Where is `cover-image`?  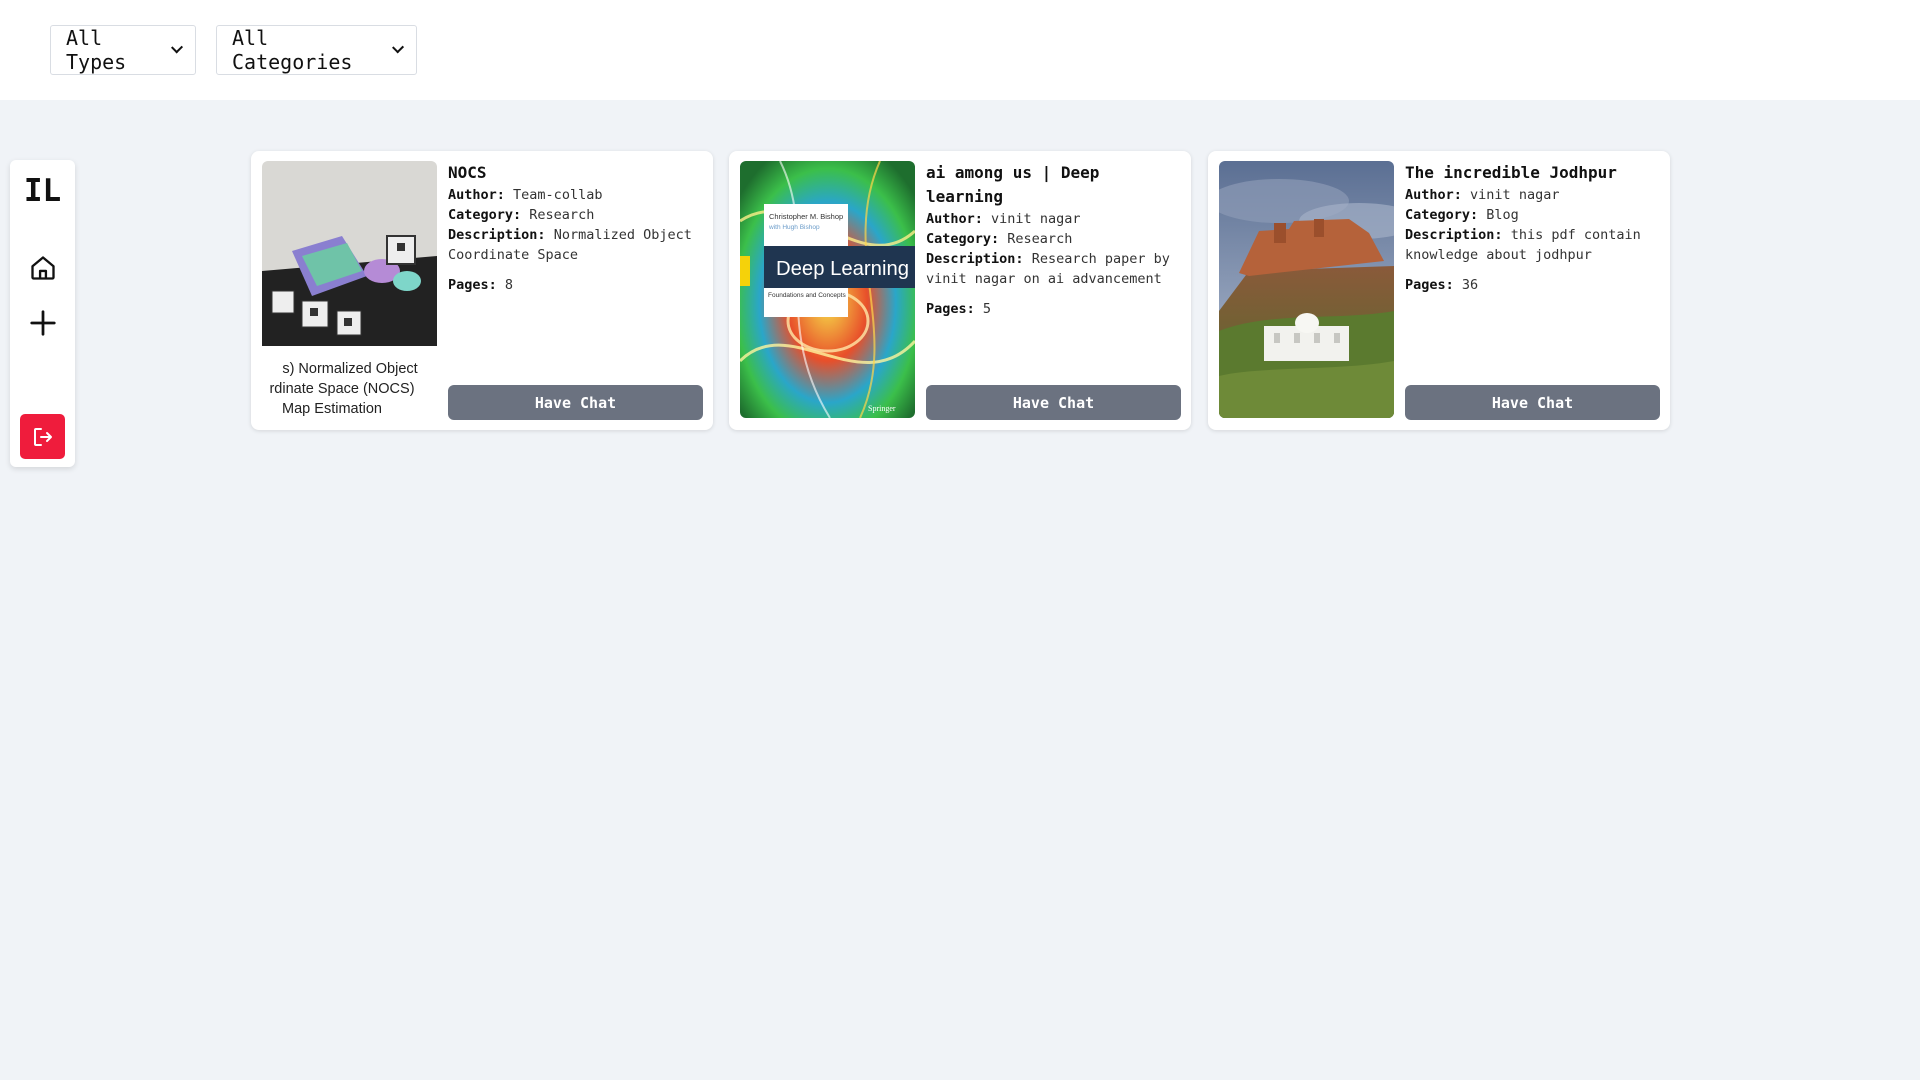
cover-image is located at coordinates (1306, 289).